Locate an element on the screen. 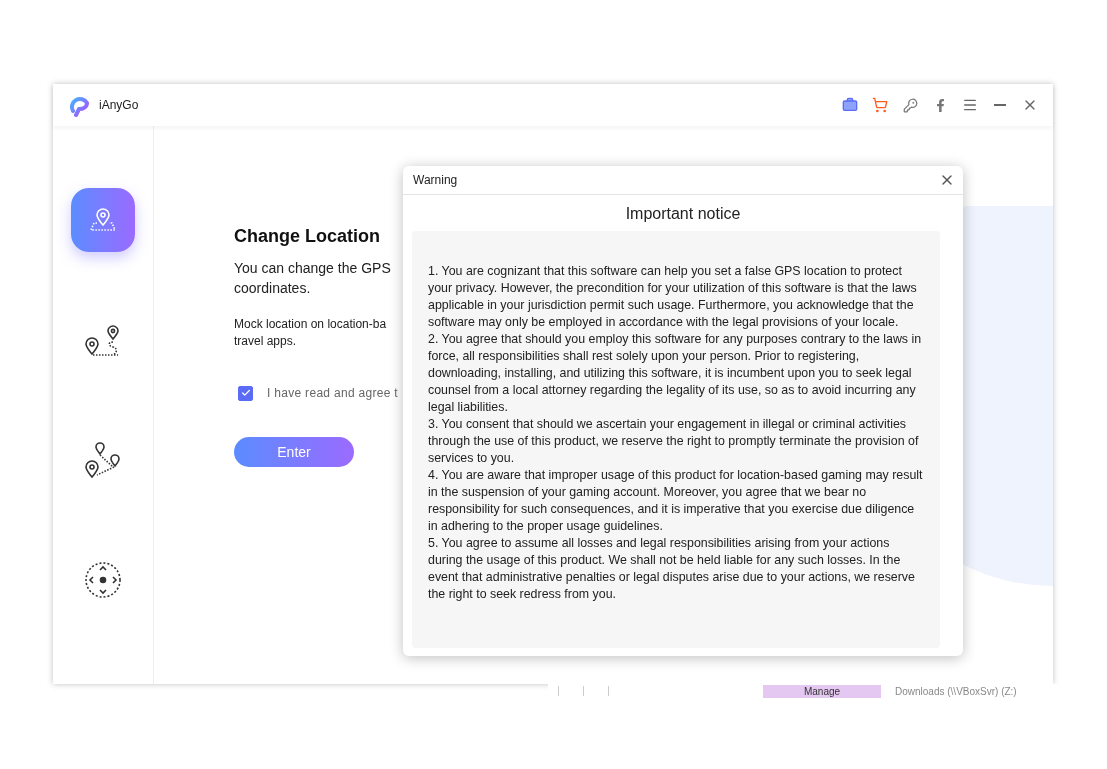  dialog-heading: Important notice is located at coordinates (683, 214).